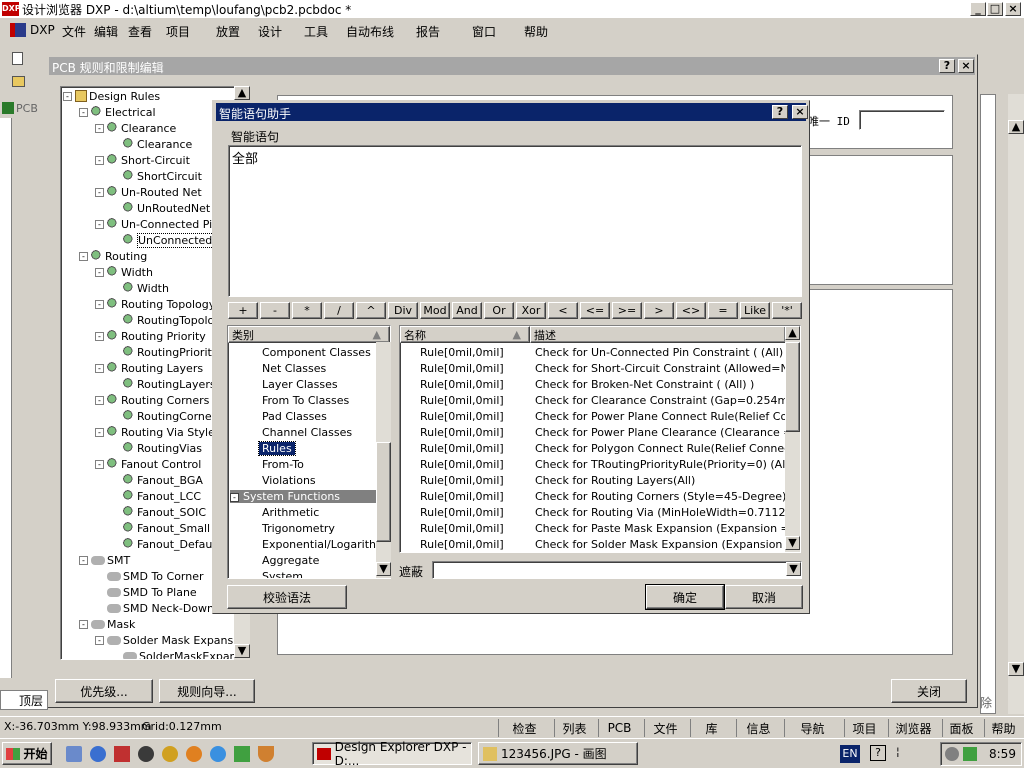 The height and width of the screenshot is (768, 1024). What do you see at coordinates (536, 31) in the screenshot?
I see `menu-help: 帮助` at bounding box center [536, 31].